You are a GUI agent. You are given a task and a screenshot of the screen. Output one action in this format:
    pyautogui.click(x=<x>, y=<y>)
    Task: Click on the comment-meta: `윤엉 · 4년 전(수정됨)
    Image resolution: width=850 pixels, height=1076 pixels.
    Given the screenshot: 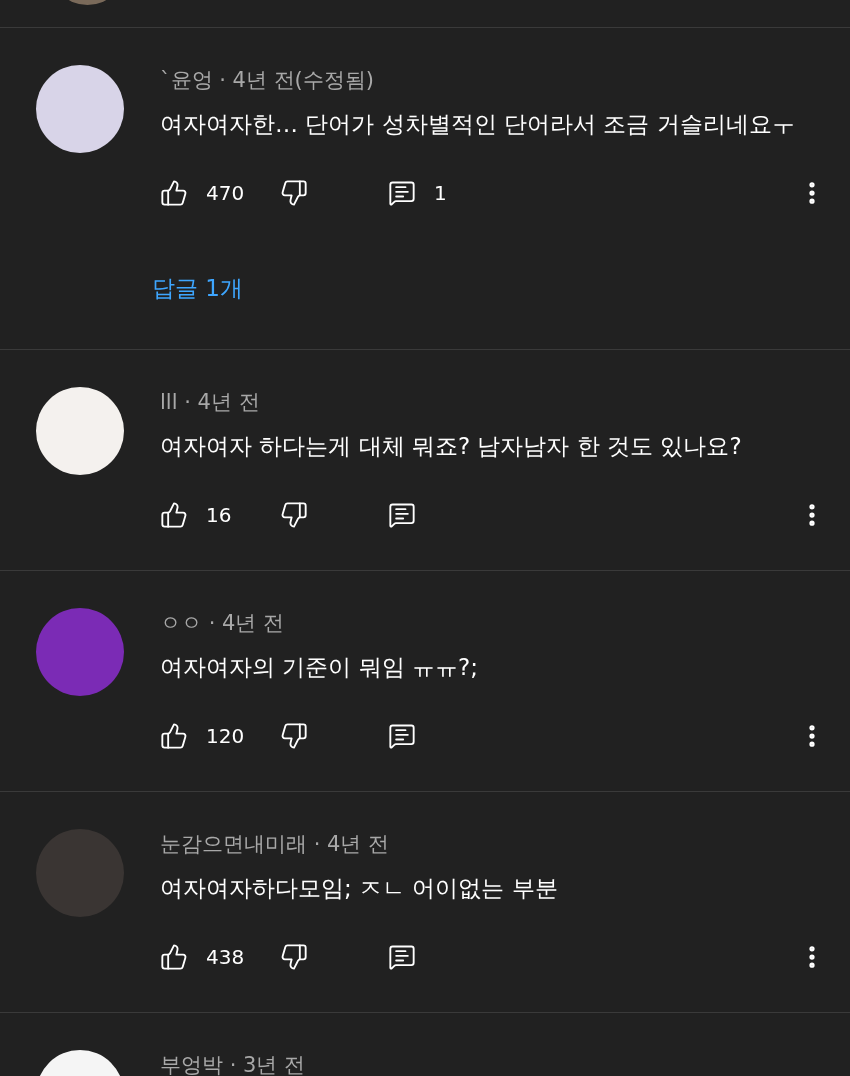 What is the action you would take?
    pyautogui.click(x=267, y=80)
    